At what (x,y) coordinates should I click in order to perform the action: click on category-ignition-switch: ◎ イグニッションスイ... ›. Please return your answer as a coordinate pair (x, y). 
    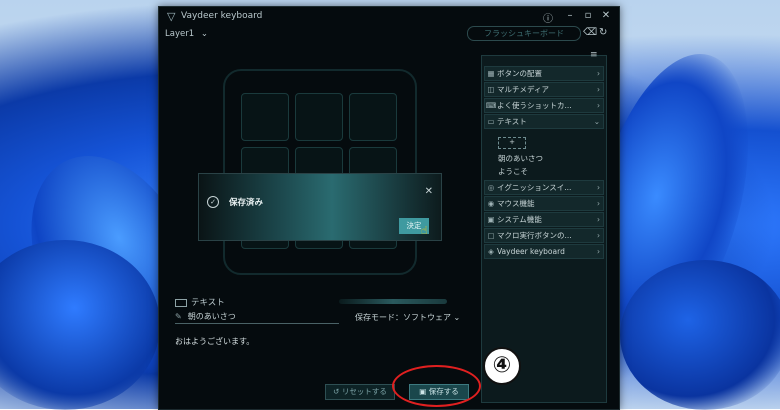
    Looking at the image, I should click on (544, 187).